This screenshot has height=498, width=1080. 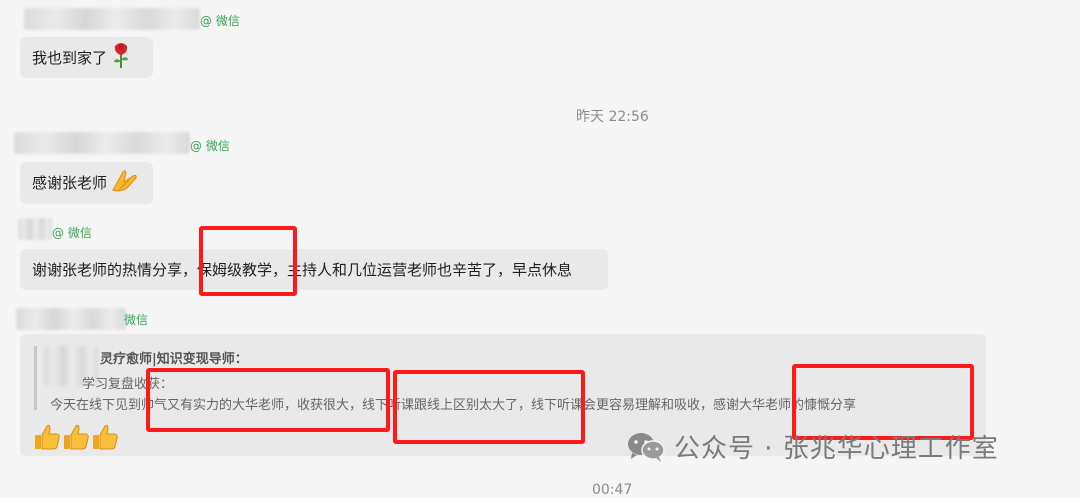 What do you see at coordinates (125, 183) in the screenshot?
I see `praying-hands-emoji` at bounding box center [125, 183].